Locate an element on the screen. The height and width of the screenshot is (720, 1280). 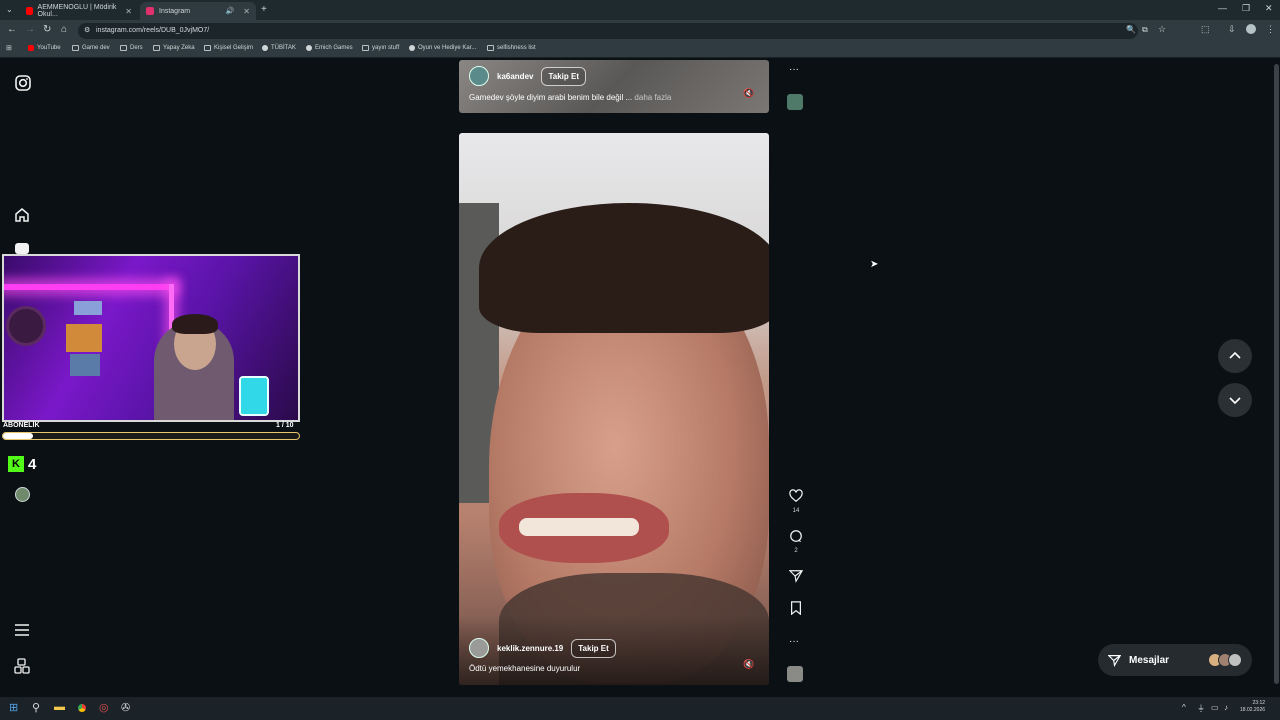
direct-message-icon is located at coordinates (1114, 660).